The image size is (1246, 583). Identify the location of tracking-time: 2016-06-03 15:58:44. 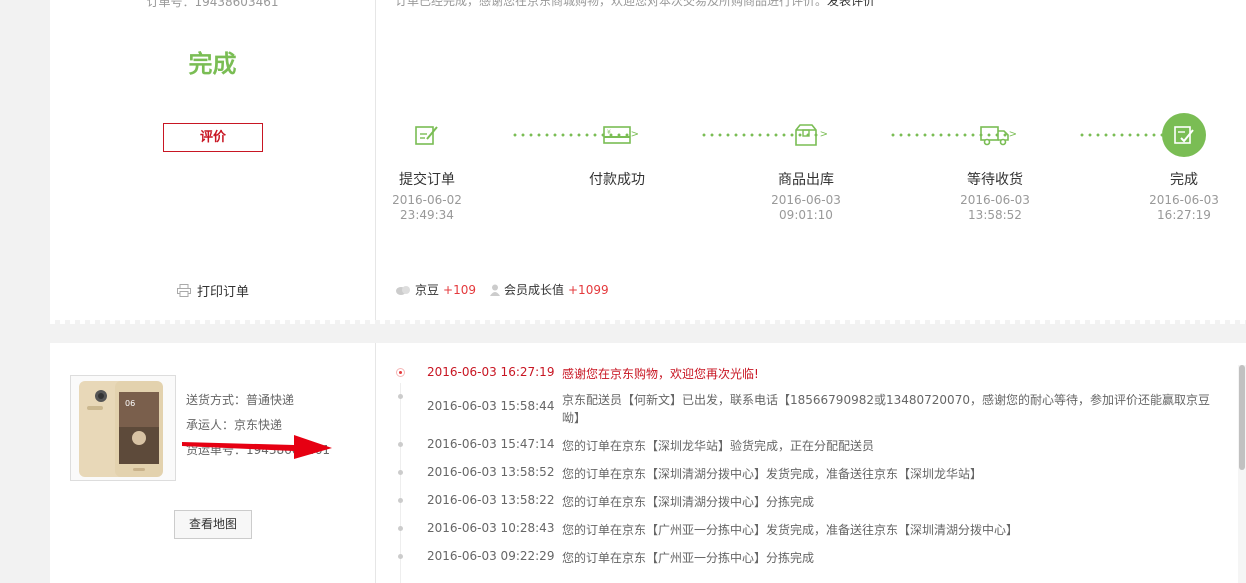
(491, 406).